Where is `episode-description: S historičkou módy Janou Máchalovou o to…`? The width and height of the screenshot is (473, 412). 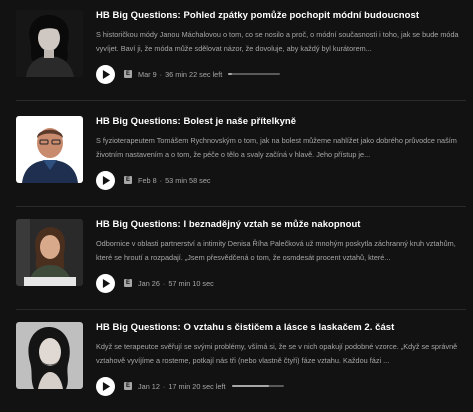
episode-description: S historičkou módy Janou Máchalovou o to… is located at coordinates (277, 41).